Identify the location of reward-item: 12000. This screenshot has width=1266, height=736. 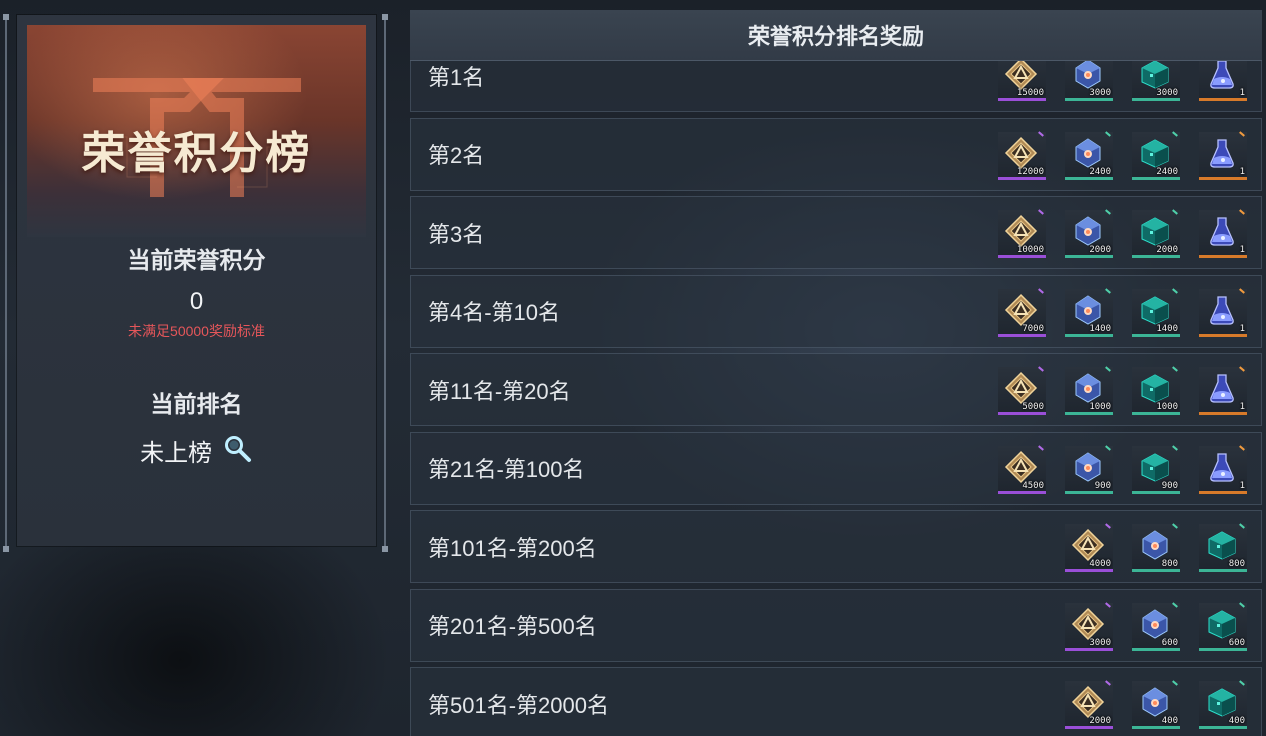
(1022, 155).